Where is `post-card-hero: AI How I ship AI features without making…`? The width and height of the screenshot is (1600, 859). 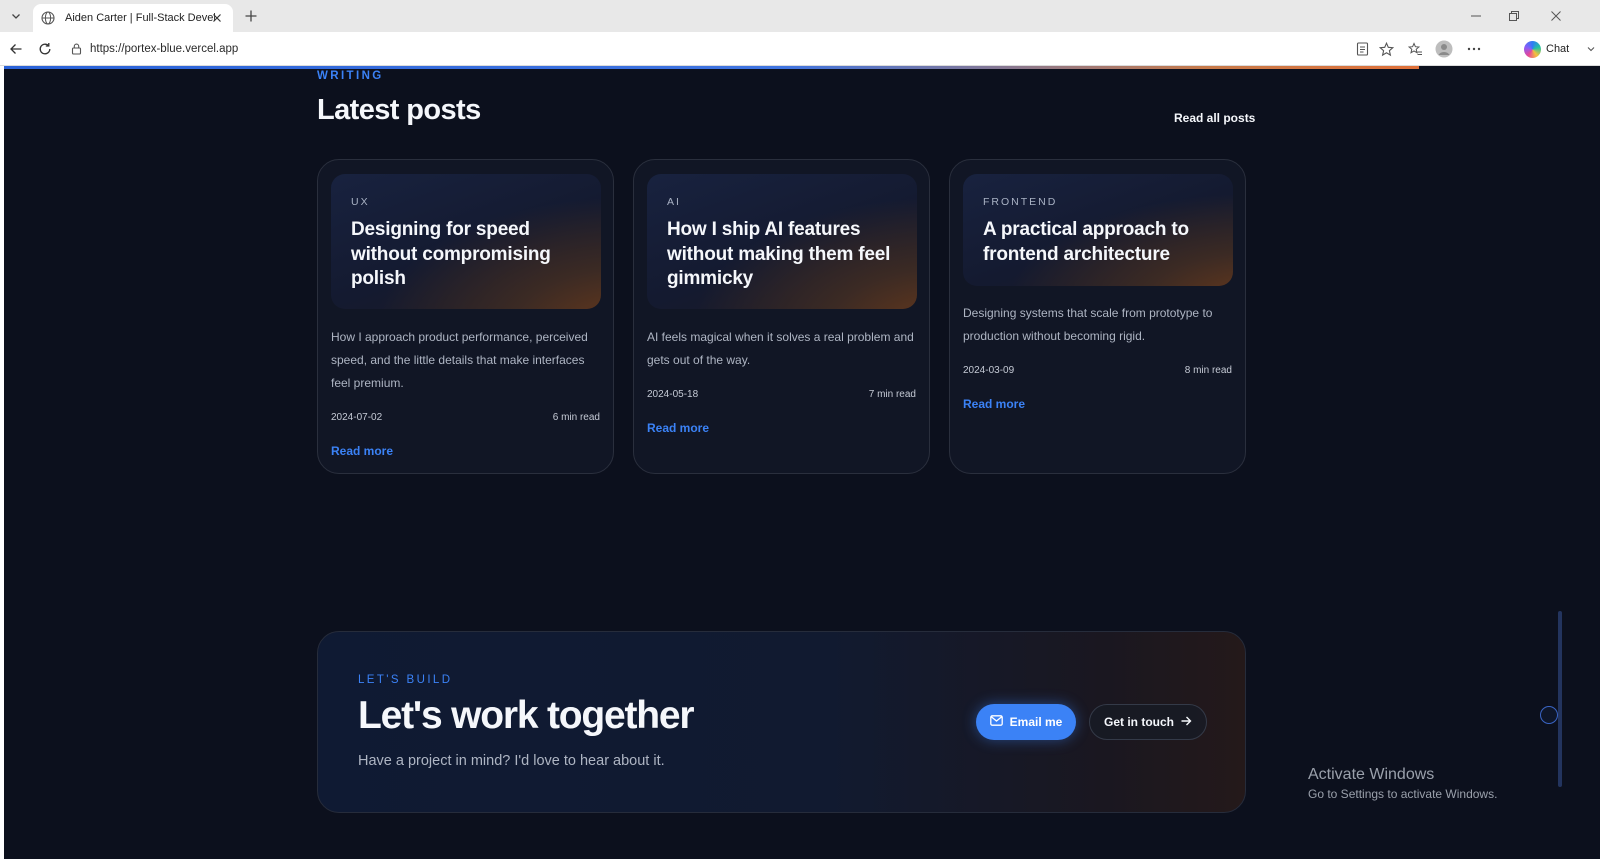
post-card-hero: AI How I ship AI features without making… is located at coordinates (782, 241).